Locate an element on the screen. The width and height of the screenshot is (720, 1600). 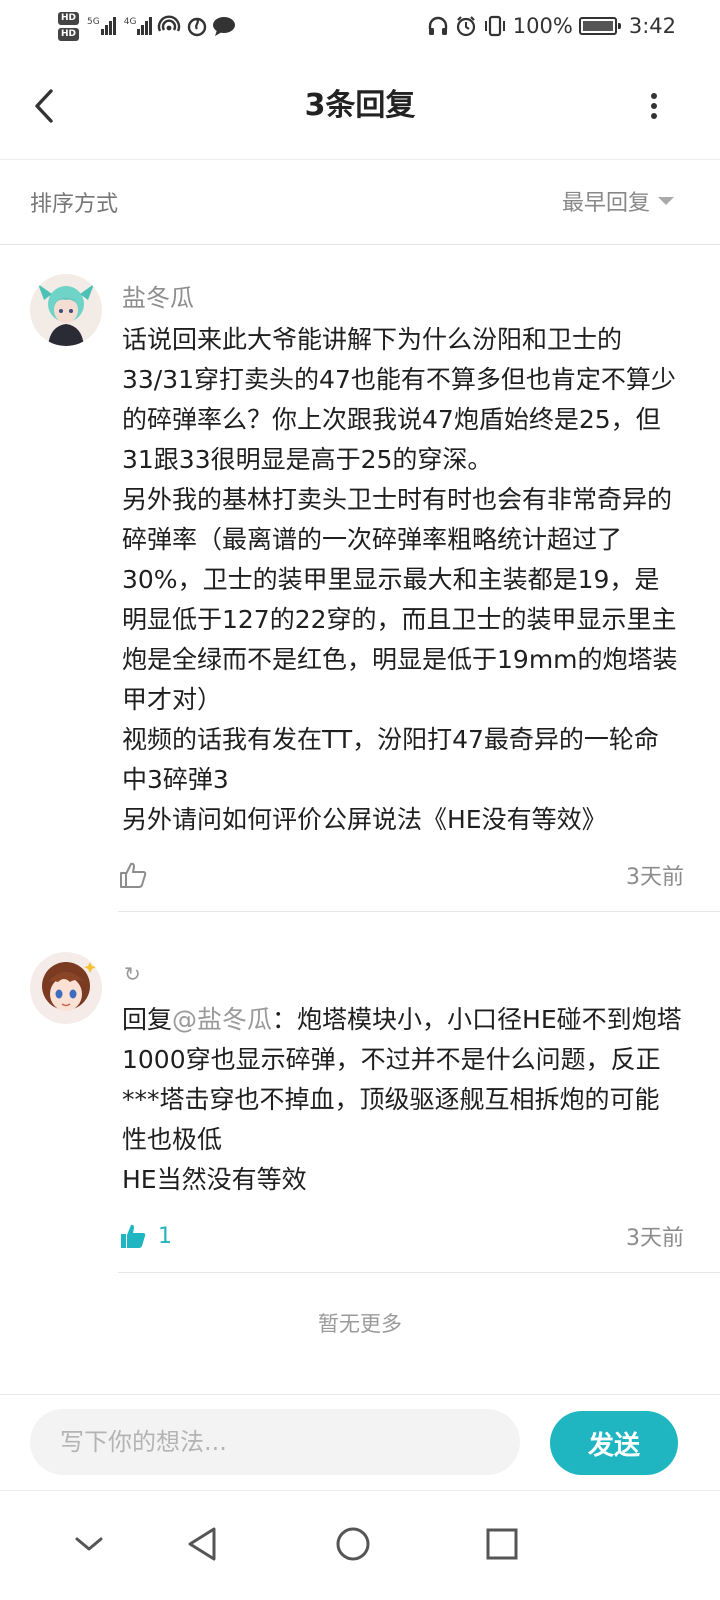
system-nav-bar is located at coordinates (360, 1545).